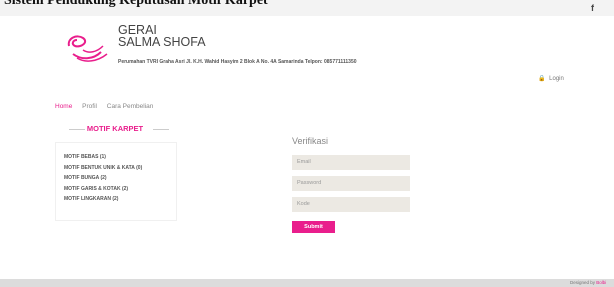 This screenshot has width=614, height=287. I want to click on nav-home: Home, so click(63, 106).